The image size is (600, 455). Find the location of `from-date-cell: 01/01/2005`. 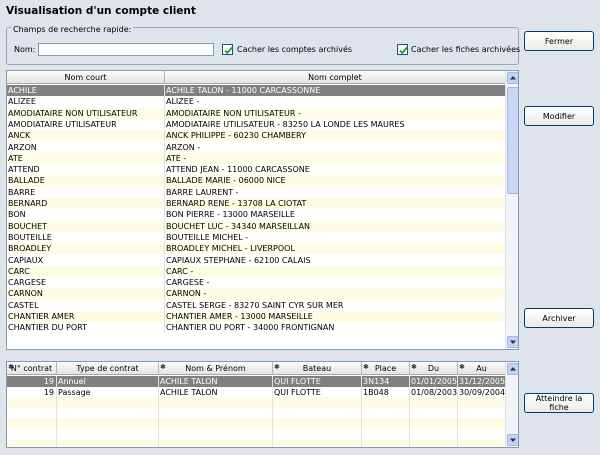

from-date-cell: 01/01/2005 is located at coordinates (434, 381).